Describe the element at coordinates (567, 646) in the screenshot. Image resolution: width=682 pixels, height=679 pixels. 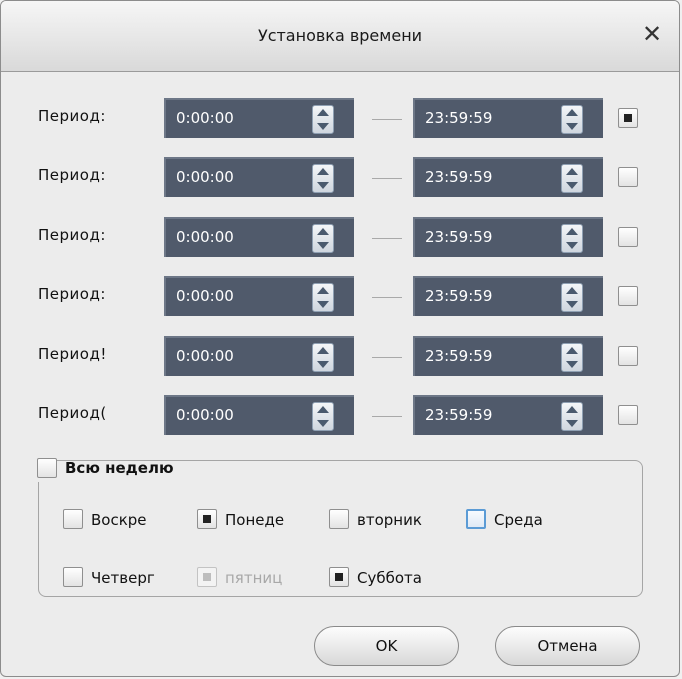
I see `cancel-button: Отмена` at that location.